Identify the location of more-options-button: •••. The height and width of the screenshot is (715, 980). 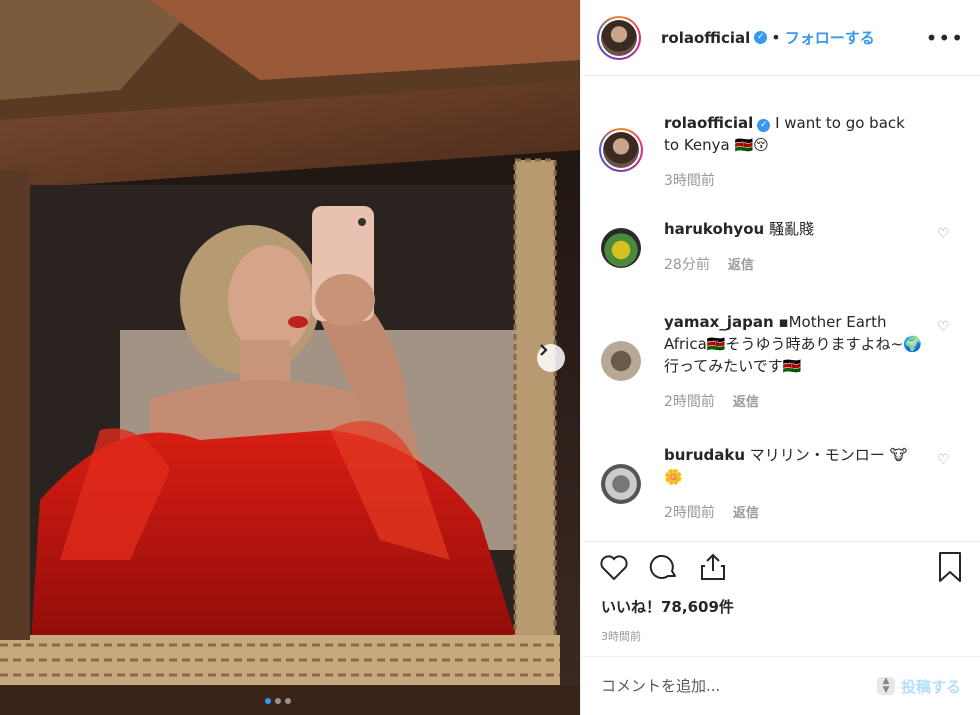
(945, 38).